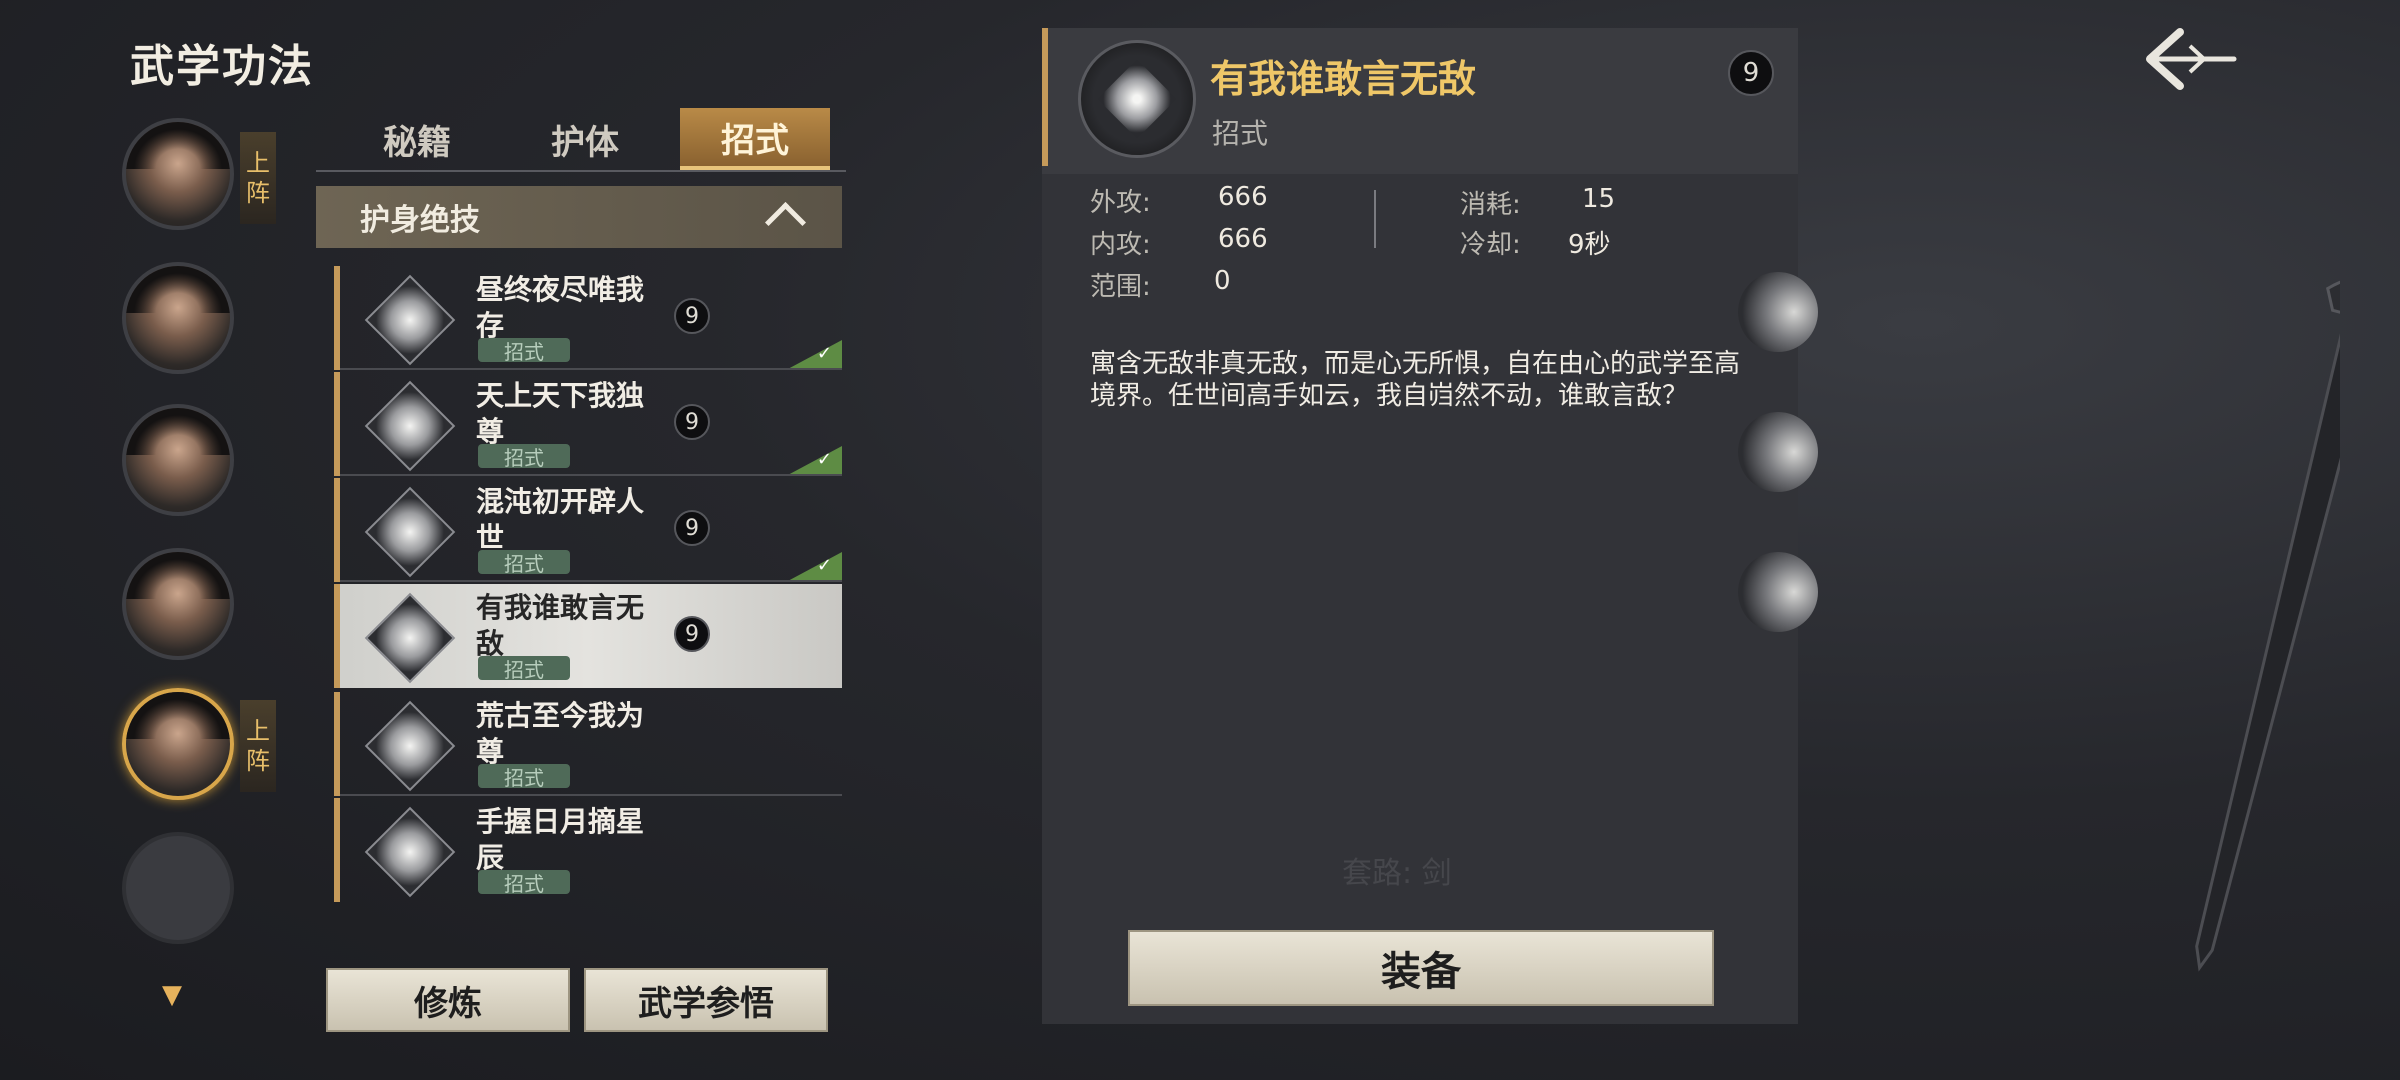 This screenshot has width=2400, height=1080. I want to click on cooldown-value: 9秒, so click(1589, 245).